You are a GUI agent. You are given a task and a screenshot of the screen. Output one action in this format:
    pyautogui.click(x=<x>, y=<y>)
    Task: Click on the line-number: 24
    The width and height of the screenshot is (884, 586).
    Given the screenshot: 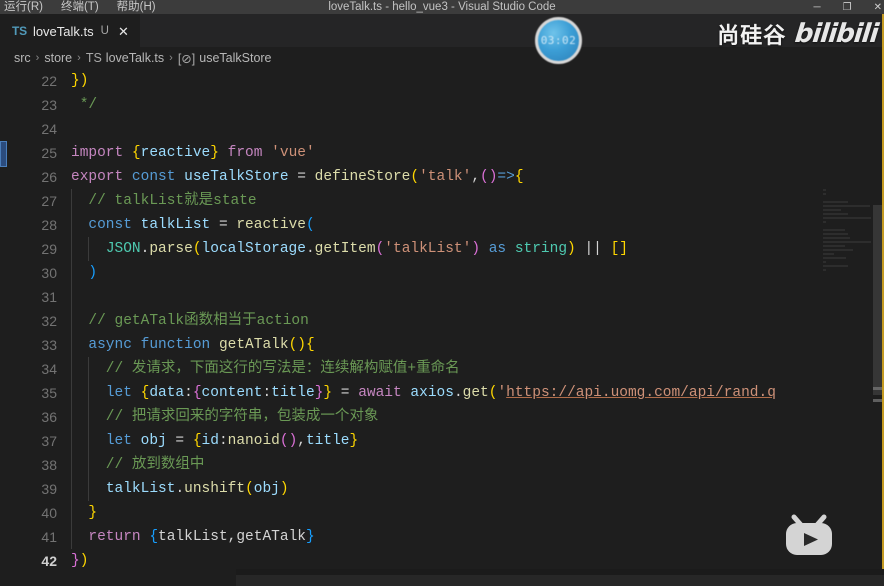 What is the action you would take?
    pyautogui.click(x=49, y=129)
    